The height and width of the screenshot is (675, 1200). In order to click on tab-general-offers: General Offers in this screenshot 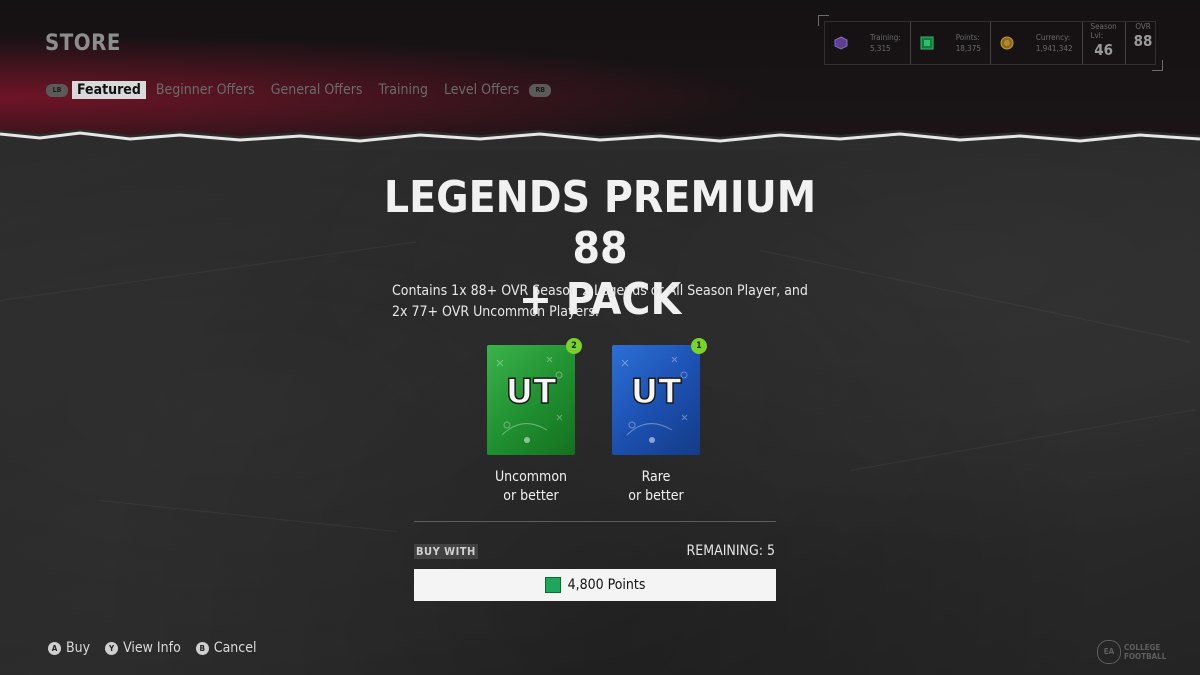, I will do `click(317, 90)`.